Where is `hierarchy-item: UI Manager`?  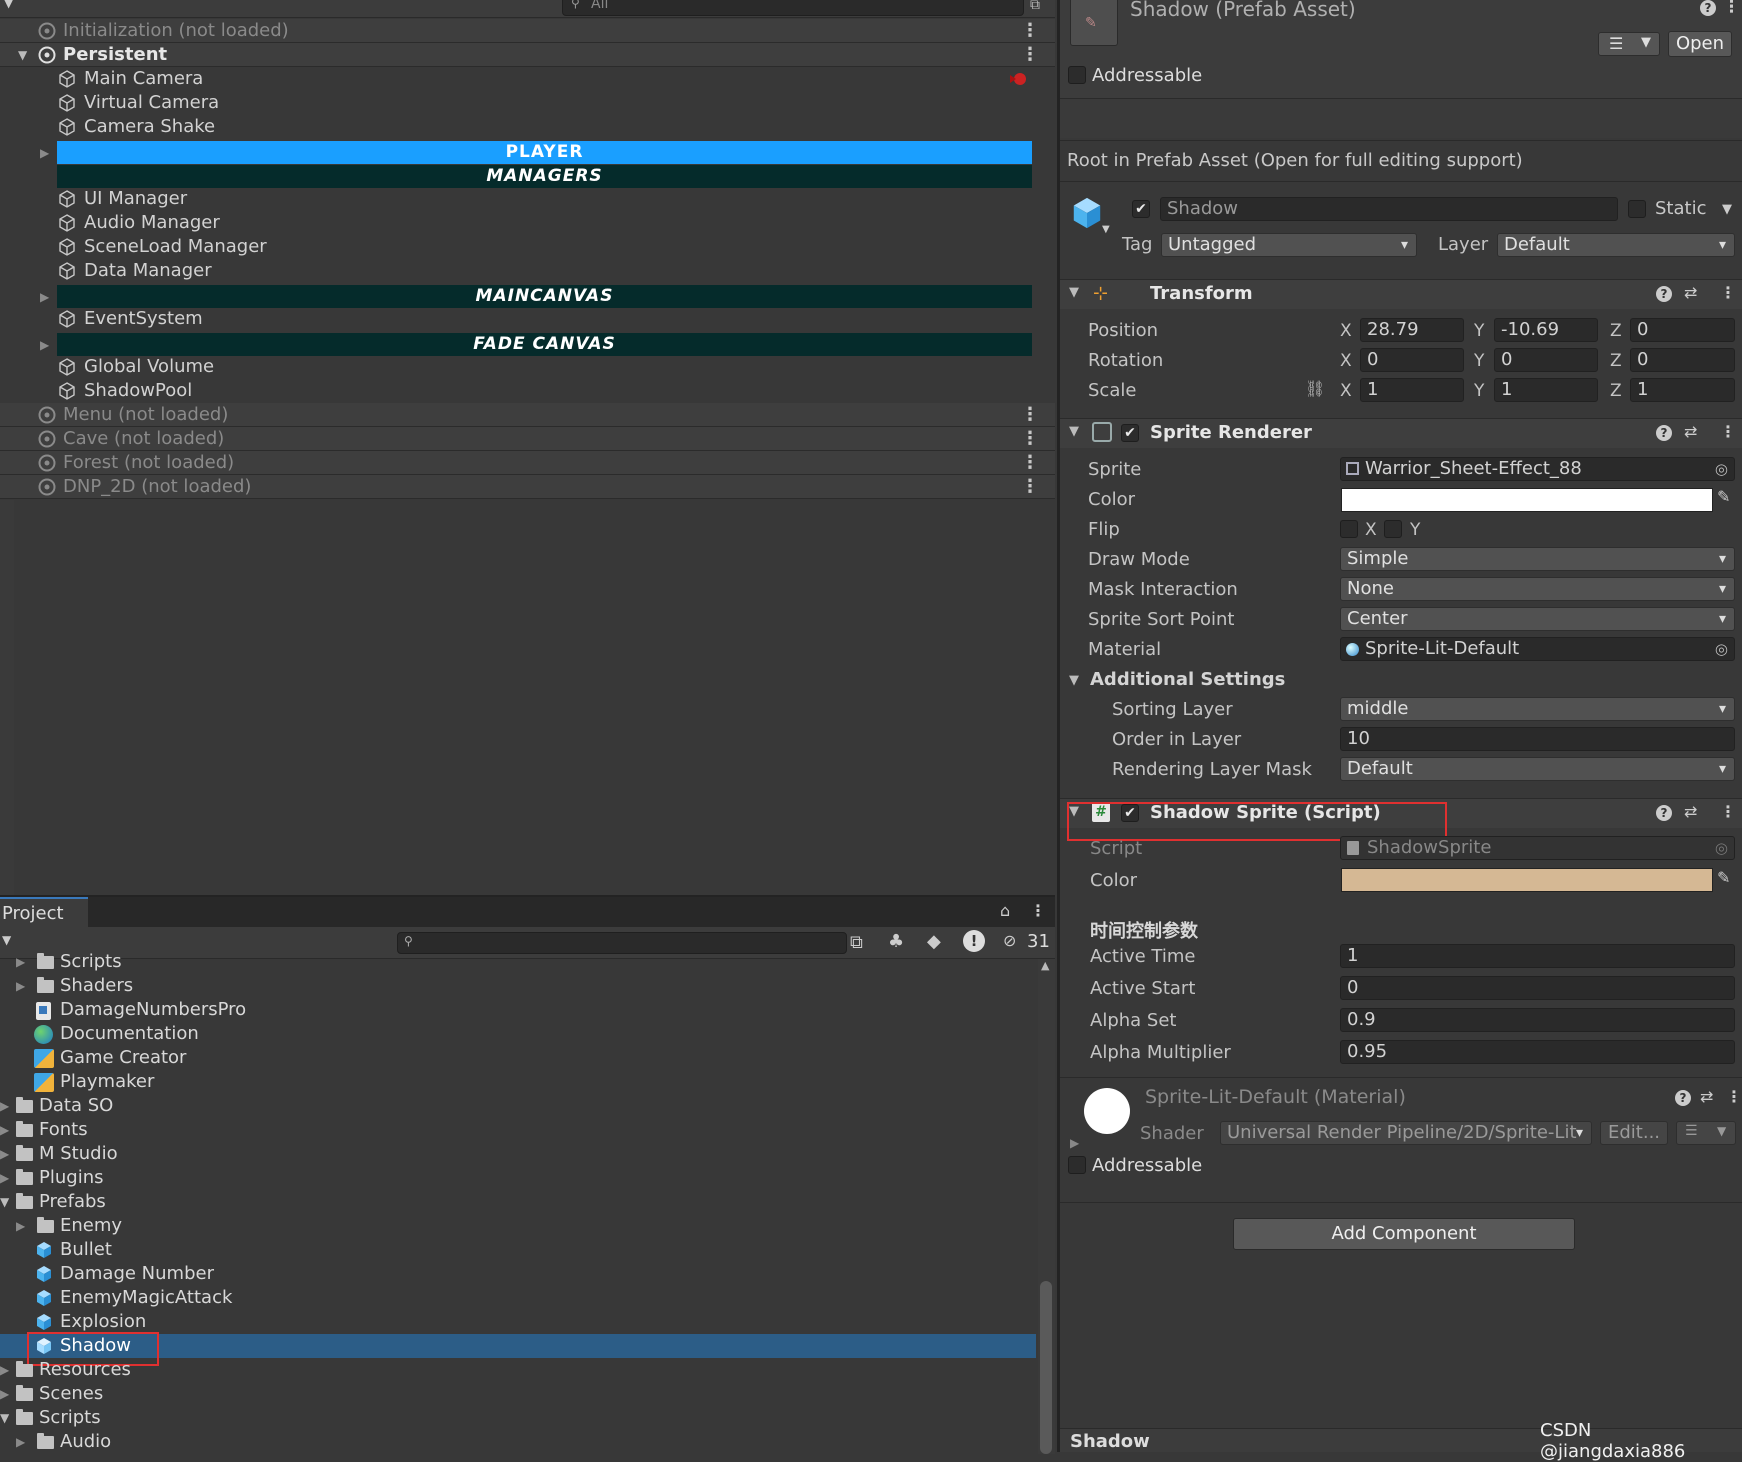
hierarchy-item: UI Manager is located at coordinates (527, 199).